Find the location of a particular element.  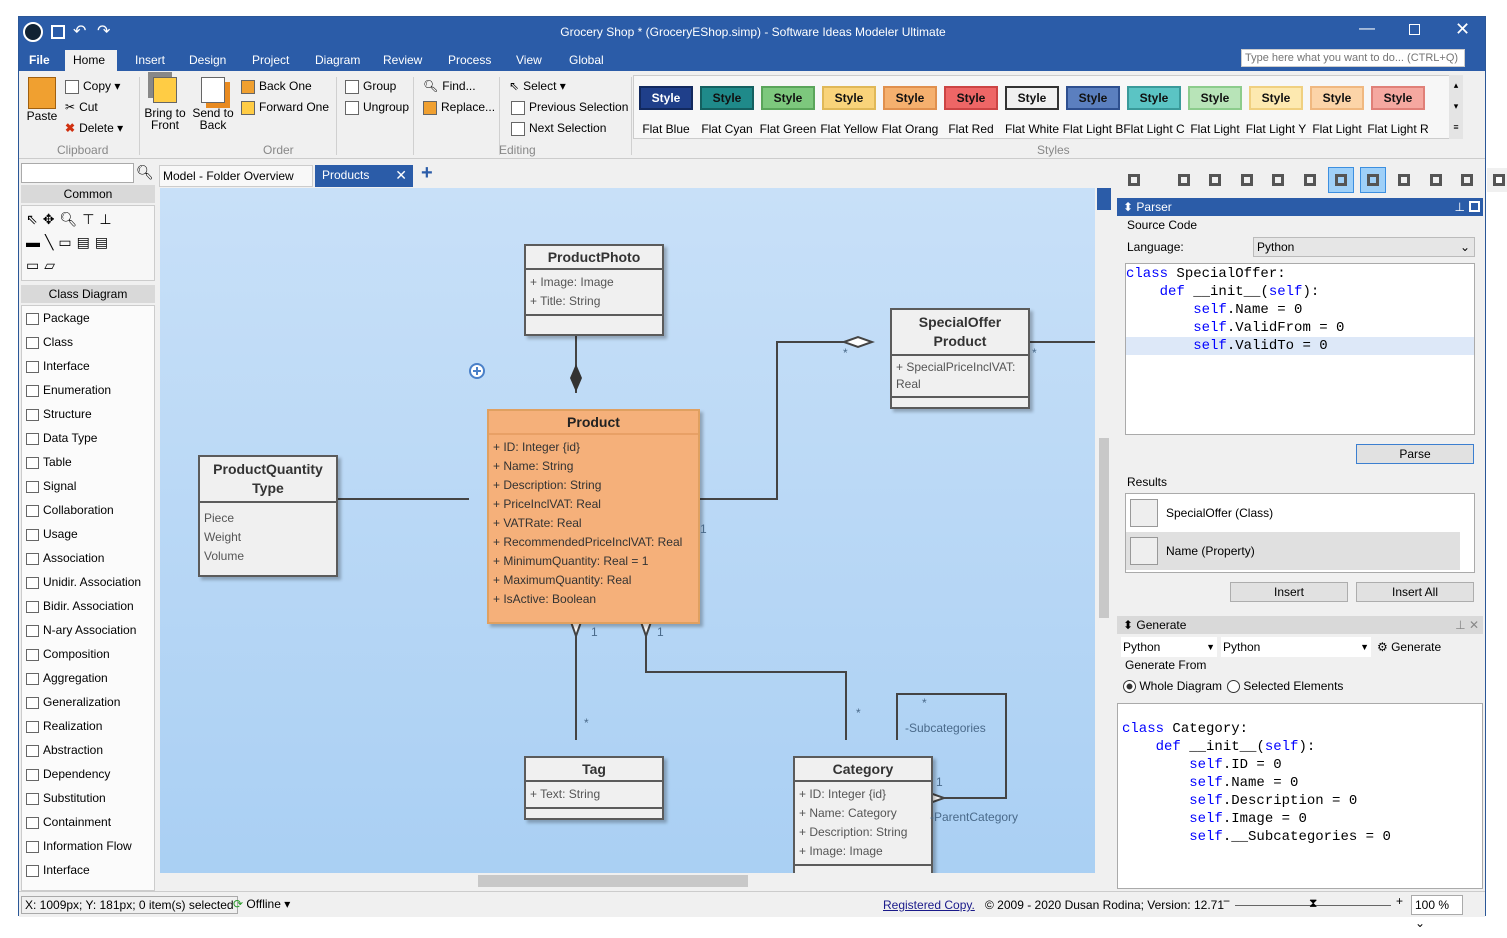

list-icon is located at coordinates (1467, 180).